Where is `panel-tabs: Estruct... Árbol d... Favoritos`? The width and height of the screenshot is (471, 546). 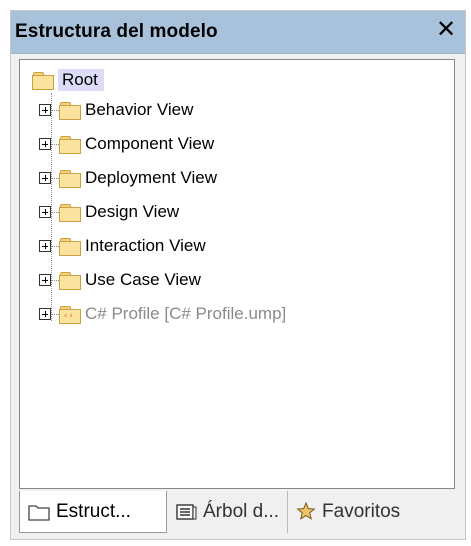 panel-tabs: Estruct... Árbol d... Favoritos is located at coordinates (237, 512).